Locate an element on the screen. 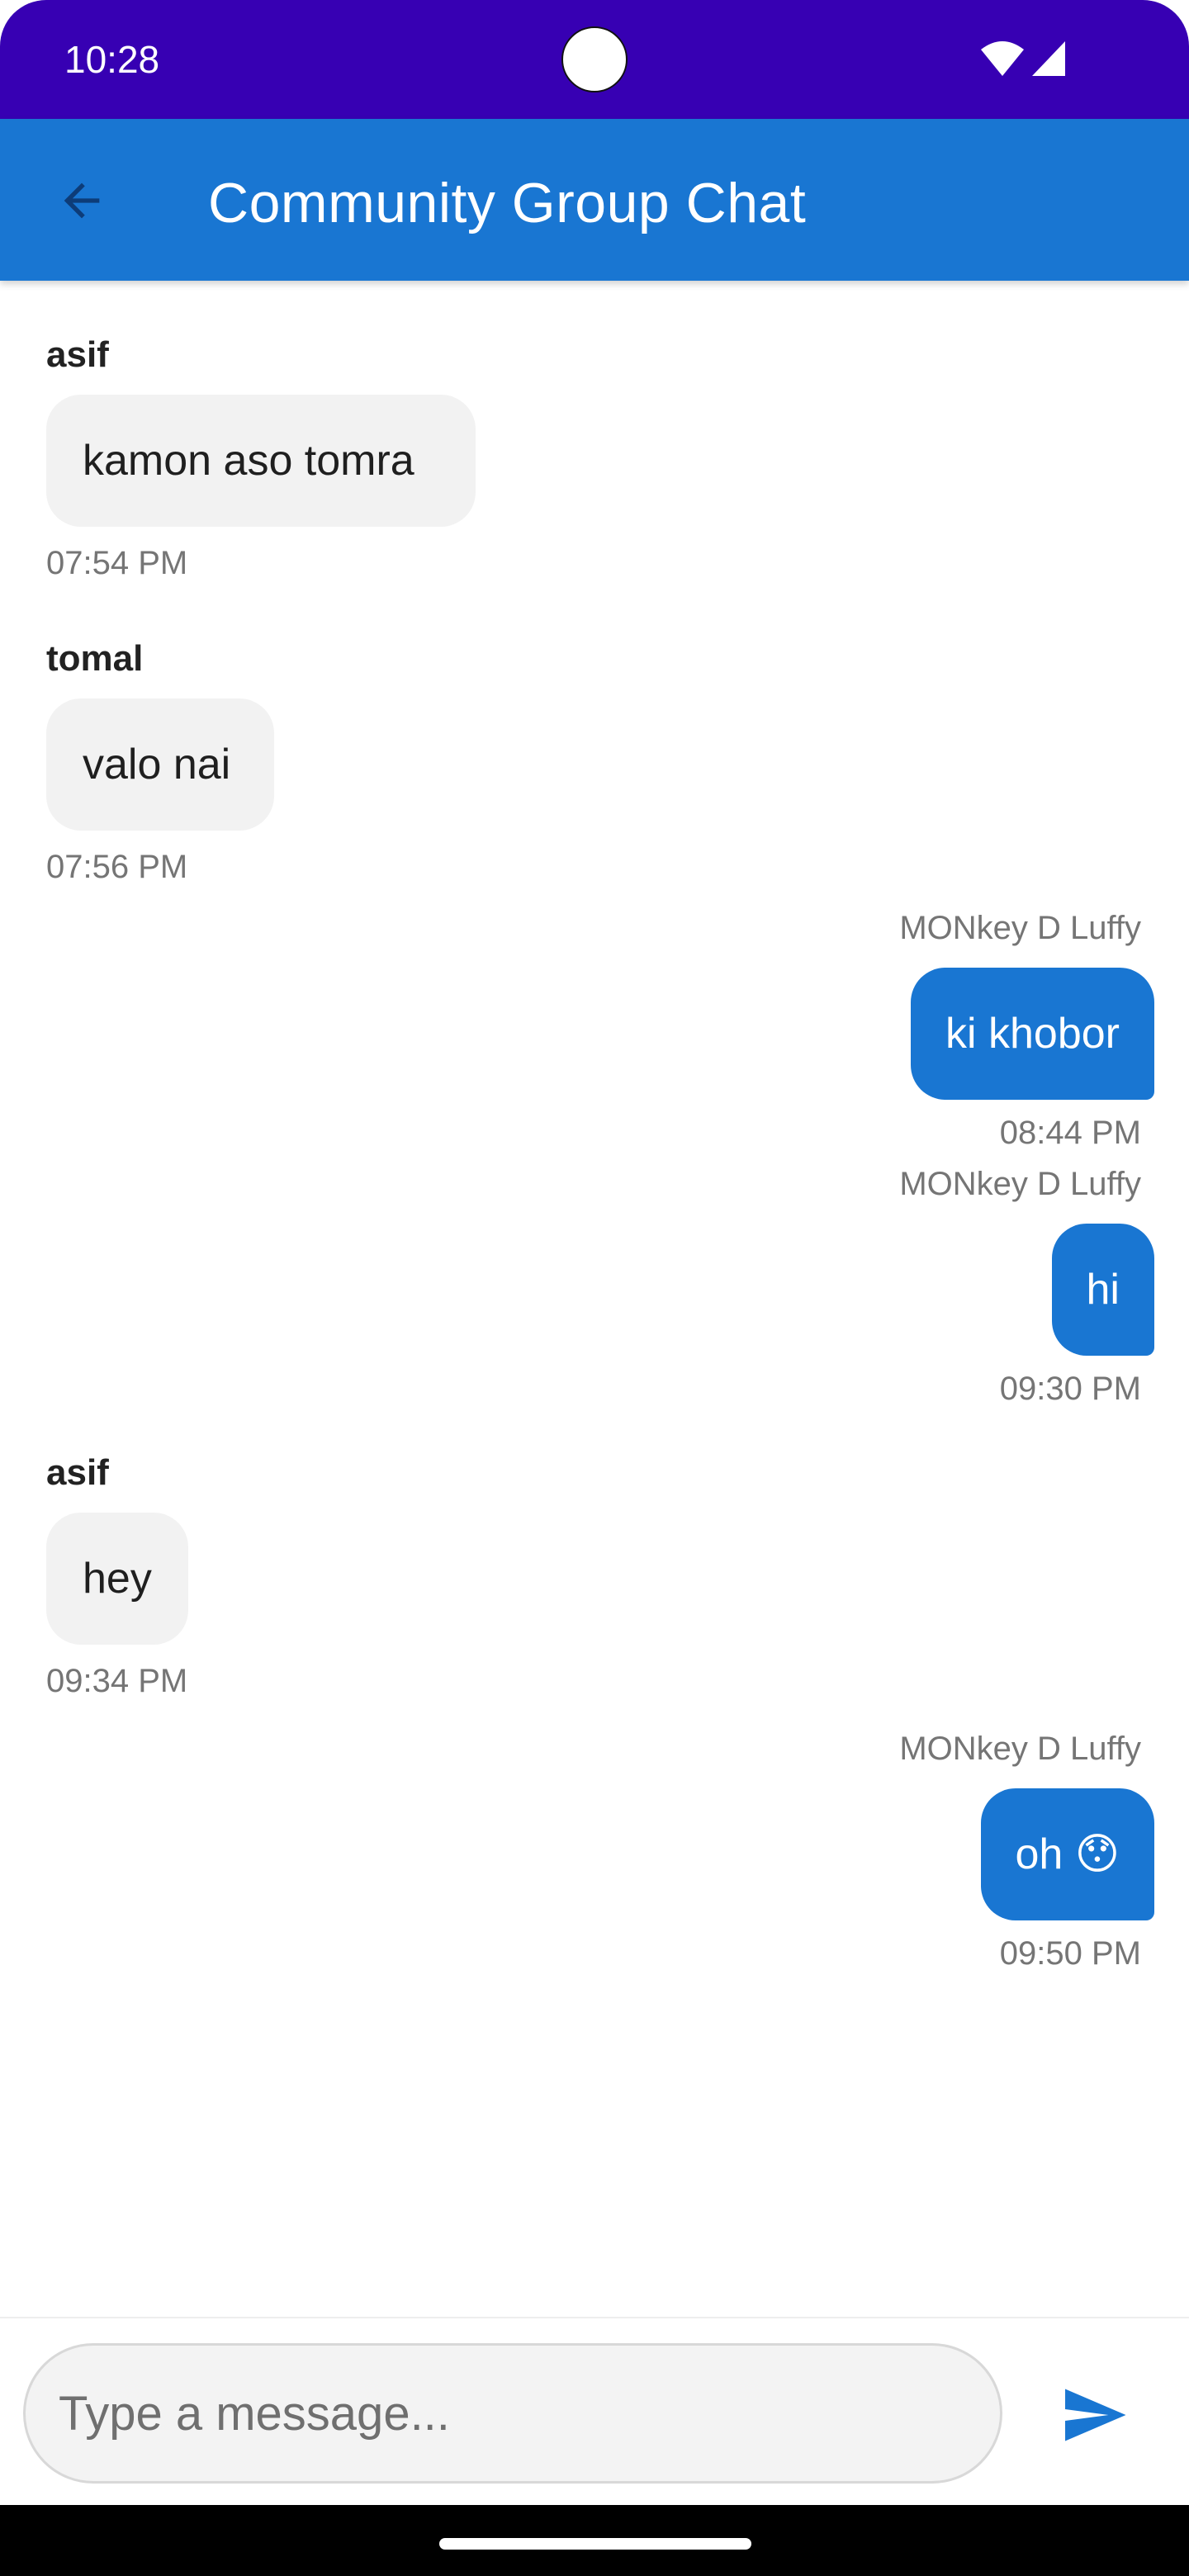 Image resolution: width=1189 pixels, height=2576 pixels. message-time: 09:34 PM is located at coordinates (117, 1681).